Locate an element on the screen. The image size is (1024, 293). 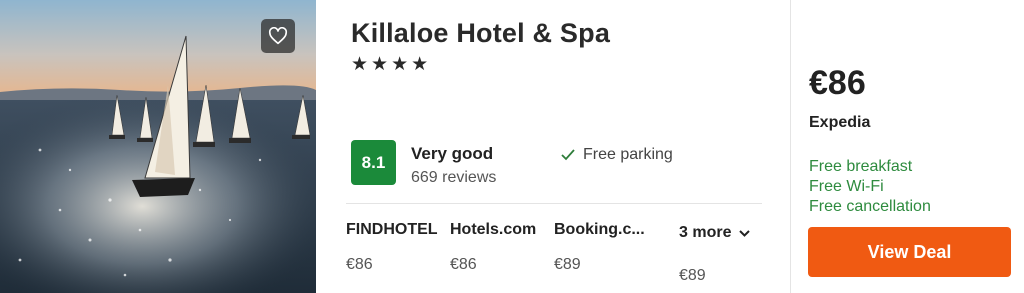
review-count: 669 reviews is located at coordinates (453, 178).